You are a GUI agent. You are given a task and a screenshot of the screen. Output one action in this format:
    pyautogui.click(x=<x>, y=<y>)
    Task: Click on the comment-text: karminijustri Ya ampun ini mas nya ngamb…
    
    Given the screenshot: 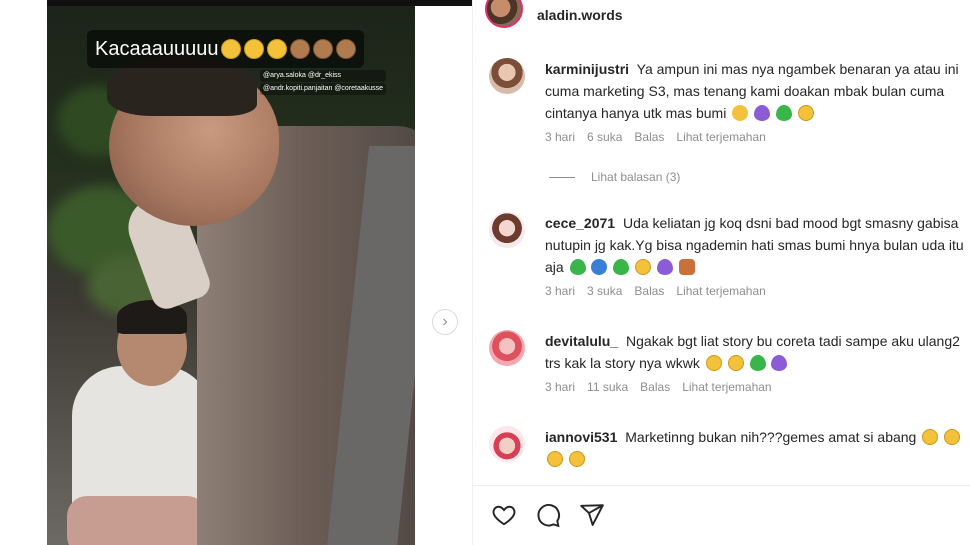 What is the action you would take?
    pyautogui.click(x=752, y=91)
    